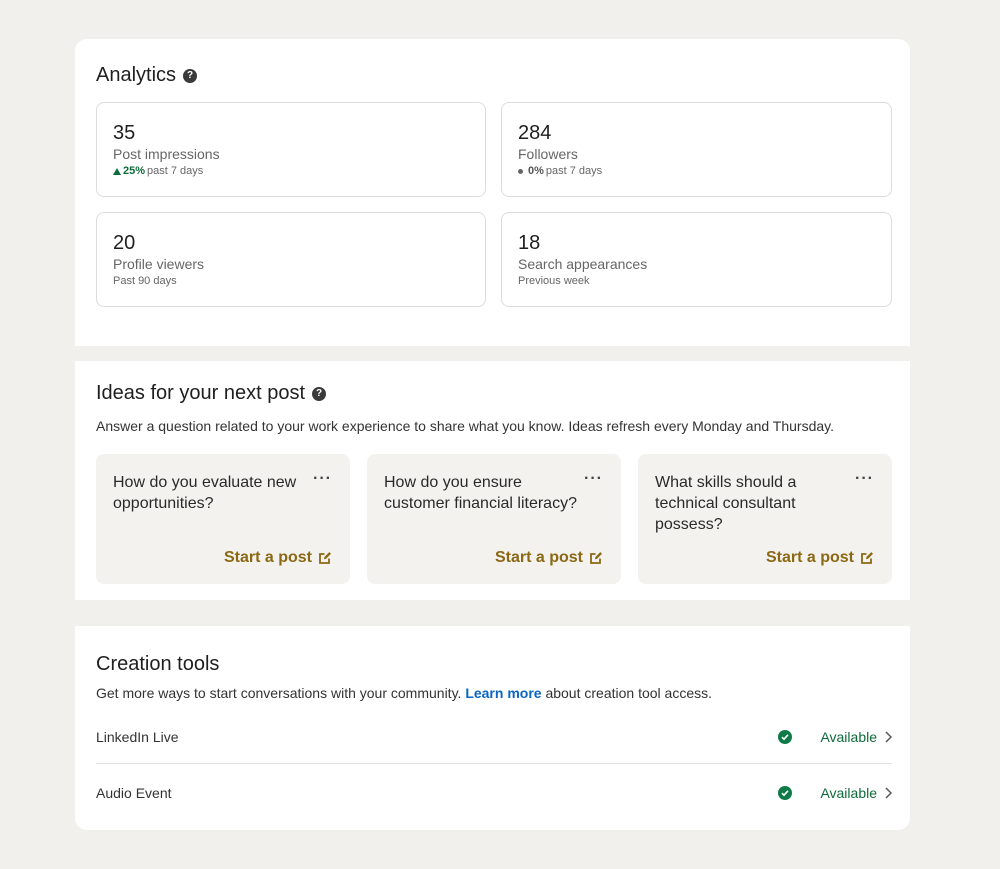 This screenshot has width=1000, height=869. I want to click on trend-value: 0%, so click(536, 171).